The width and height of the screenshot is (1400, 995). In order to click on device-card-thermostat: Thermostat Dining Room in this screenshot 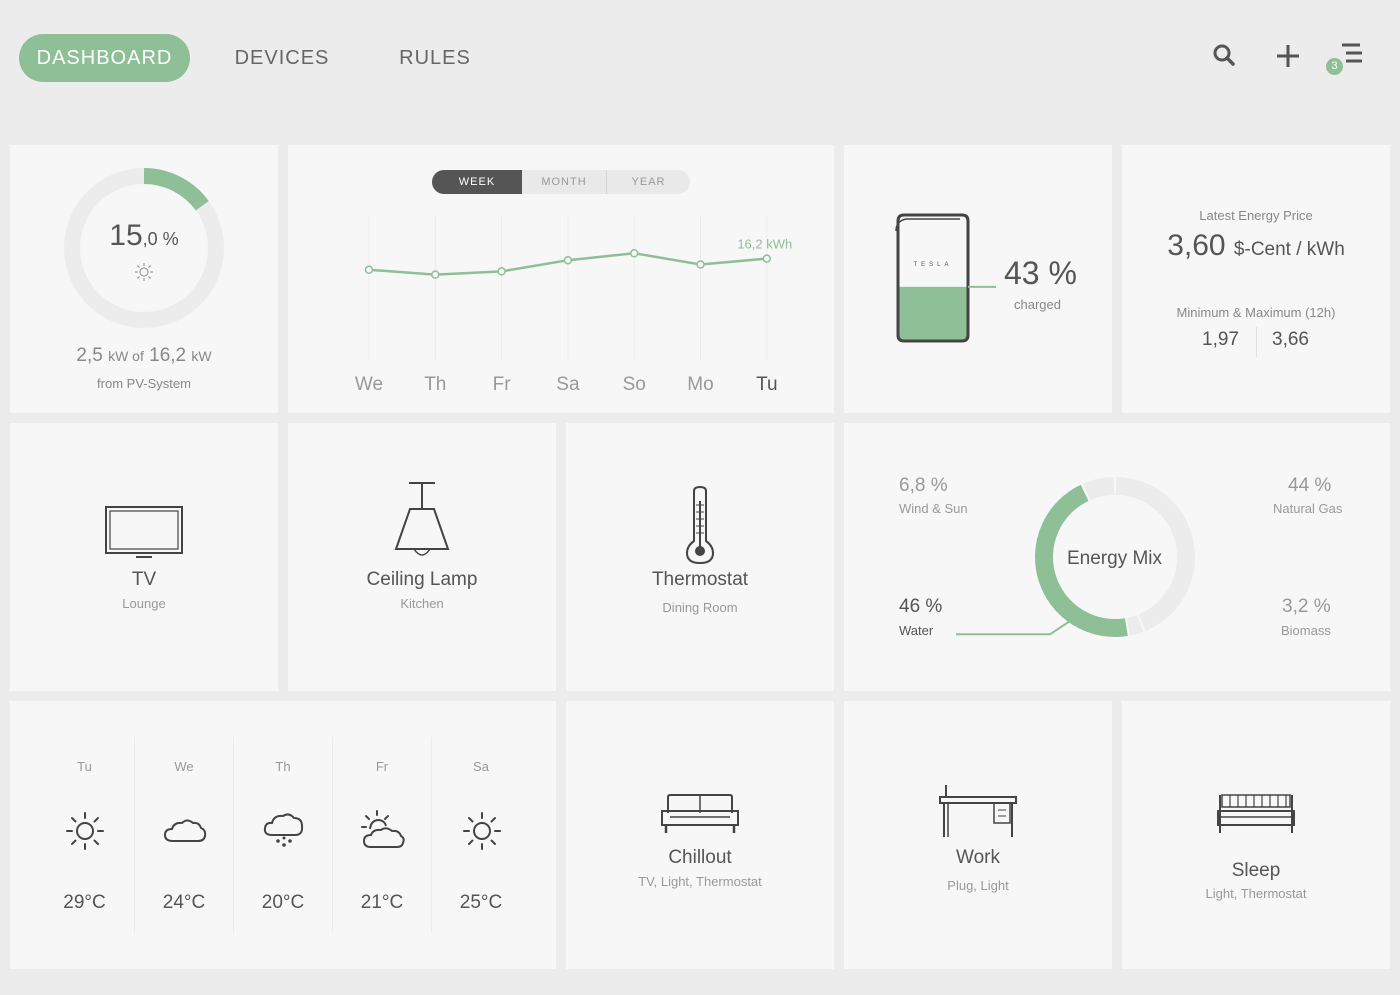, I will do `click(700, 557)`.